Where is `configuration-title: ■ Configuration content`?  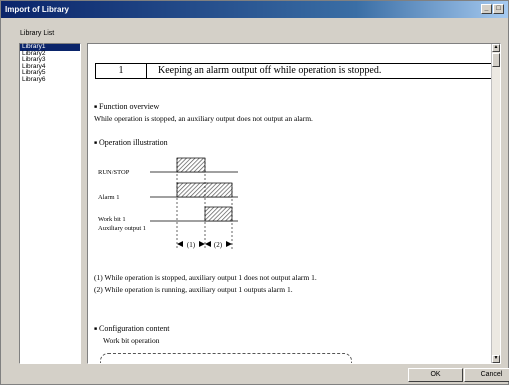
configuration-title: ■ Configuration content is located at coordinates (131, 328).